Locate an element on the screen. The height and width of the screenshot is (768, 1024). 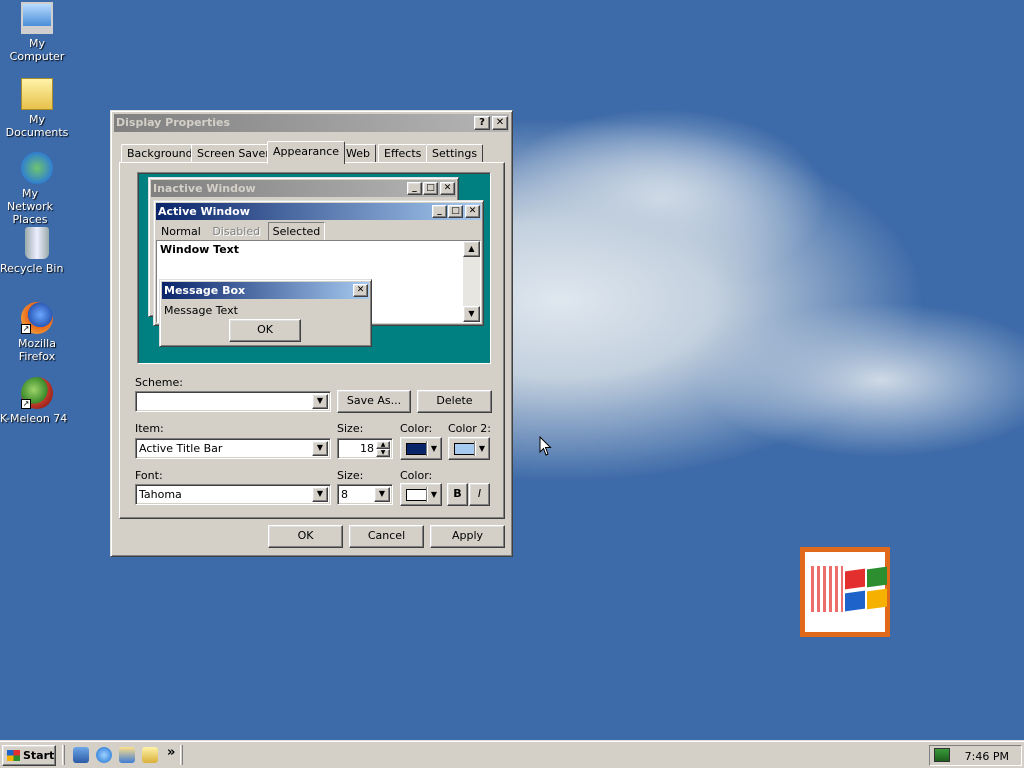
clock: 7:46 PM is located at coordinates (987, 756).